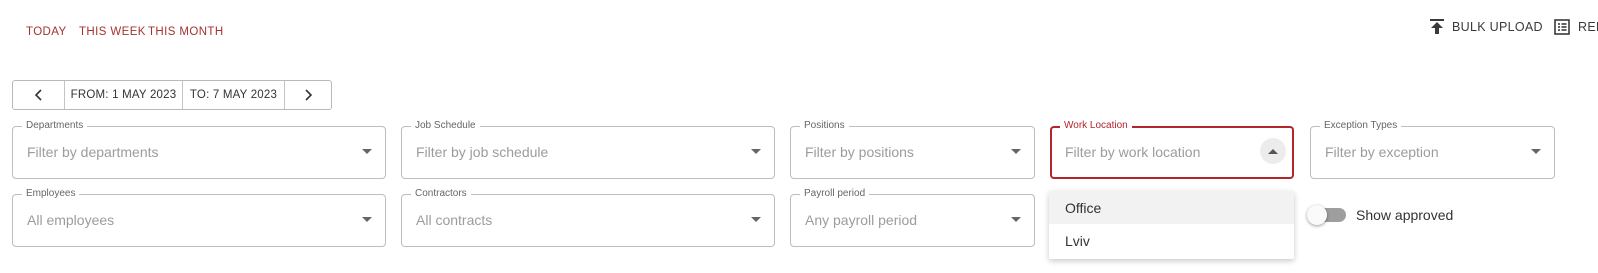 This screenshot has width=1598, height=273. Describe the element at coordinates (1437, 26) in the screenshot. I see `upload-icon` at that location.